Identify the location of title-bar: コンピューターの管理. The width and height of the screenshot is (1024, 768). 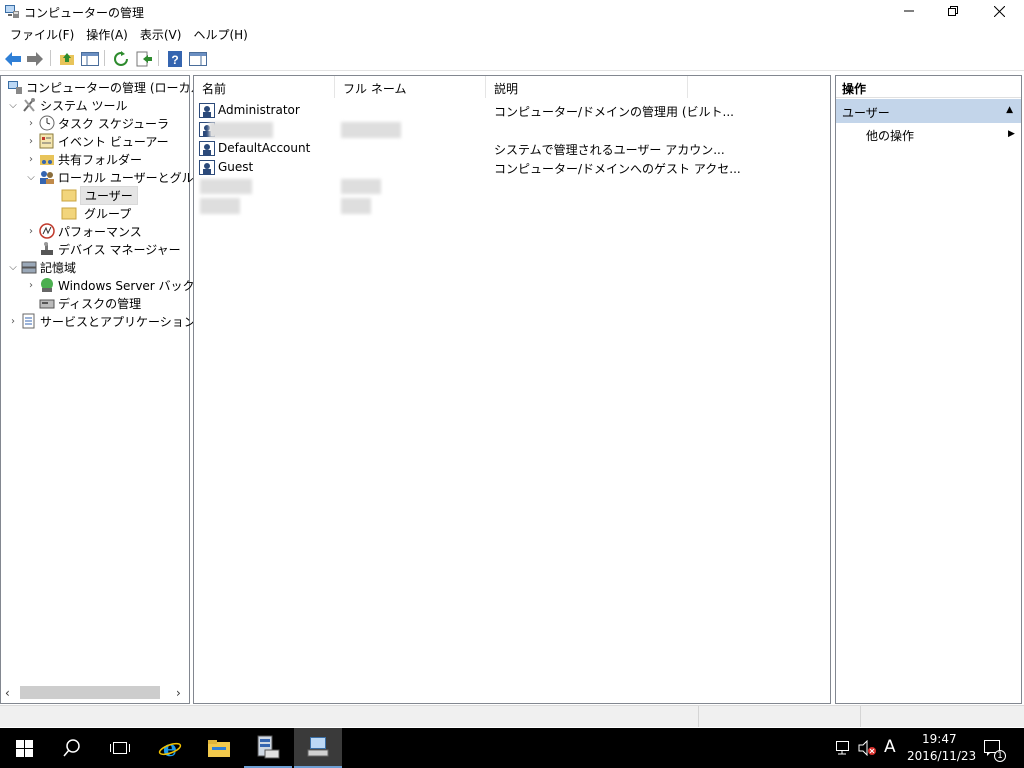
(512, 11).